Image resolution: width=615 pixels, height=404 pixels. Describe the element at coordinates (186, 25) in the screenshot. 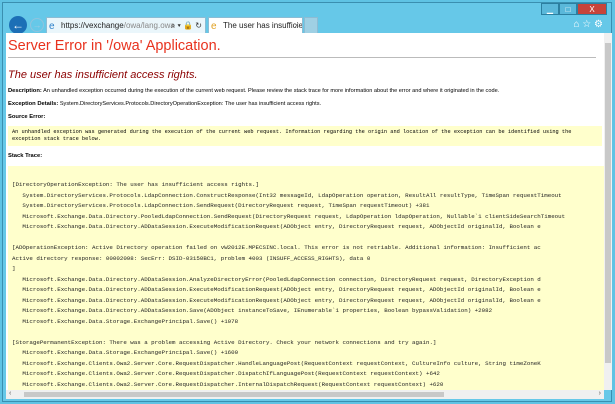

I see `address-tools-icons: ⌕ ▾ 🔒 ↻` at that location.